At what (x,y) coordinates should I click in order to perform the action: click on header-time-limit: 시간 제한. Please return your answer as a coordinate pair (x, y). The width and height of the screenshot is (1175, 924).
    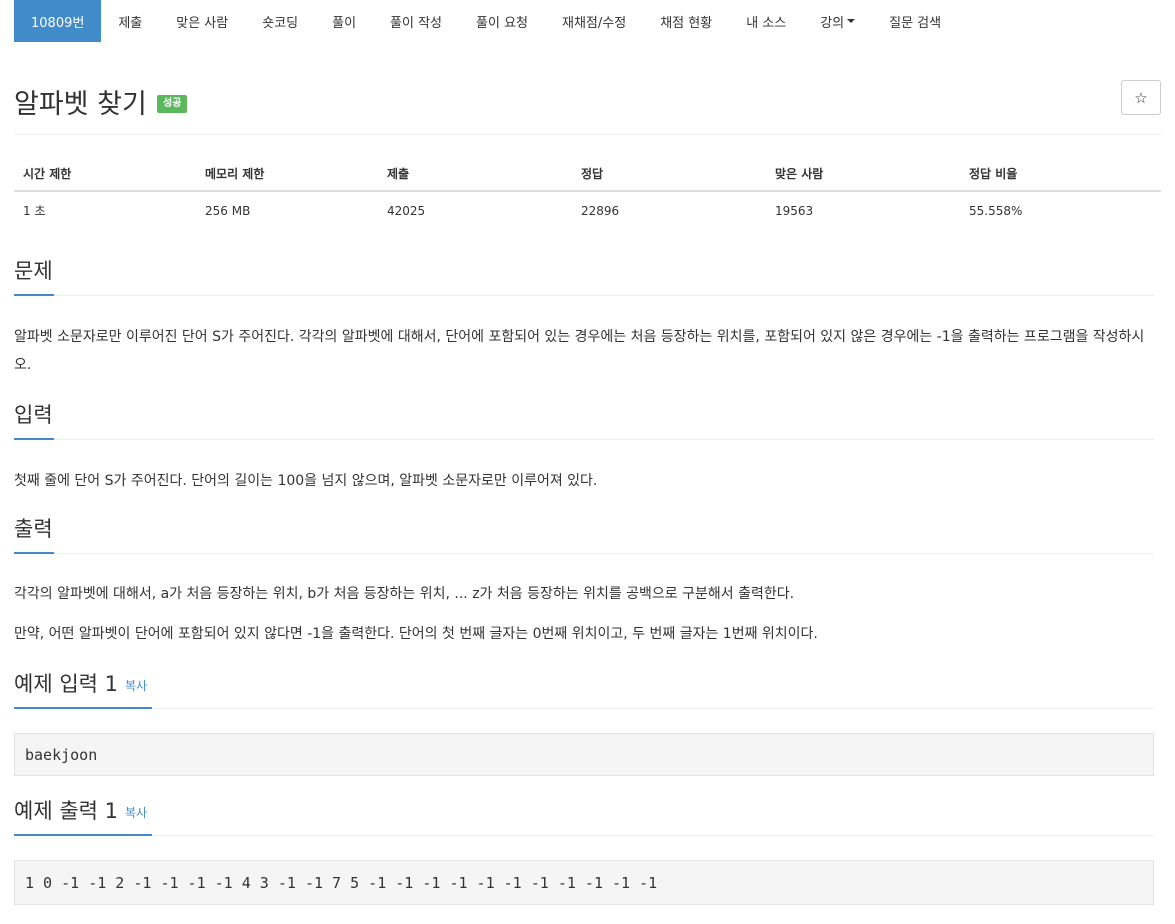
    Looking at the image, I should click on (105, 174).